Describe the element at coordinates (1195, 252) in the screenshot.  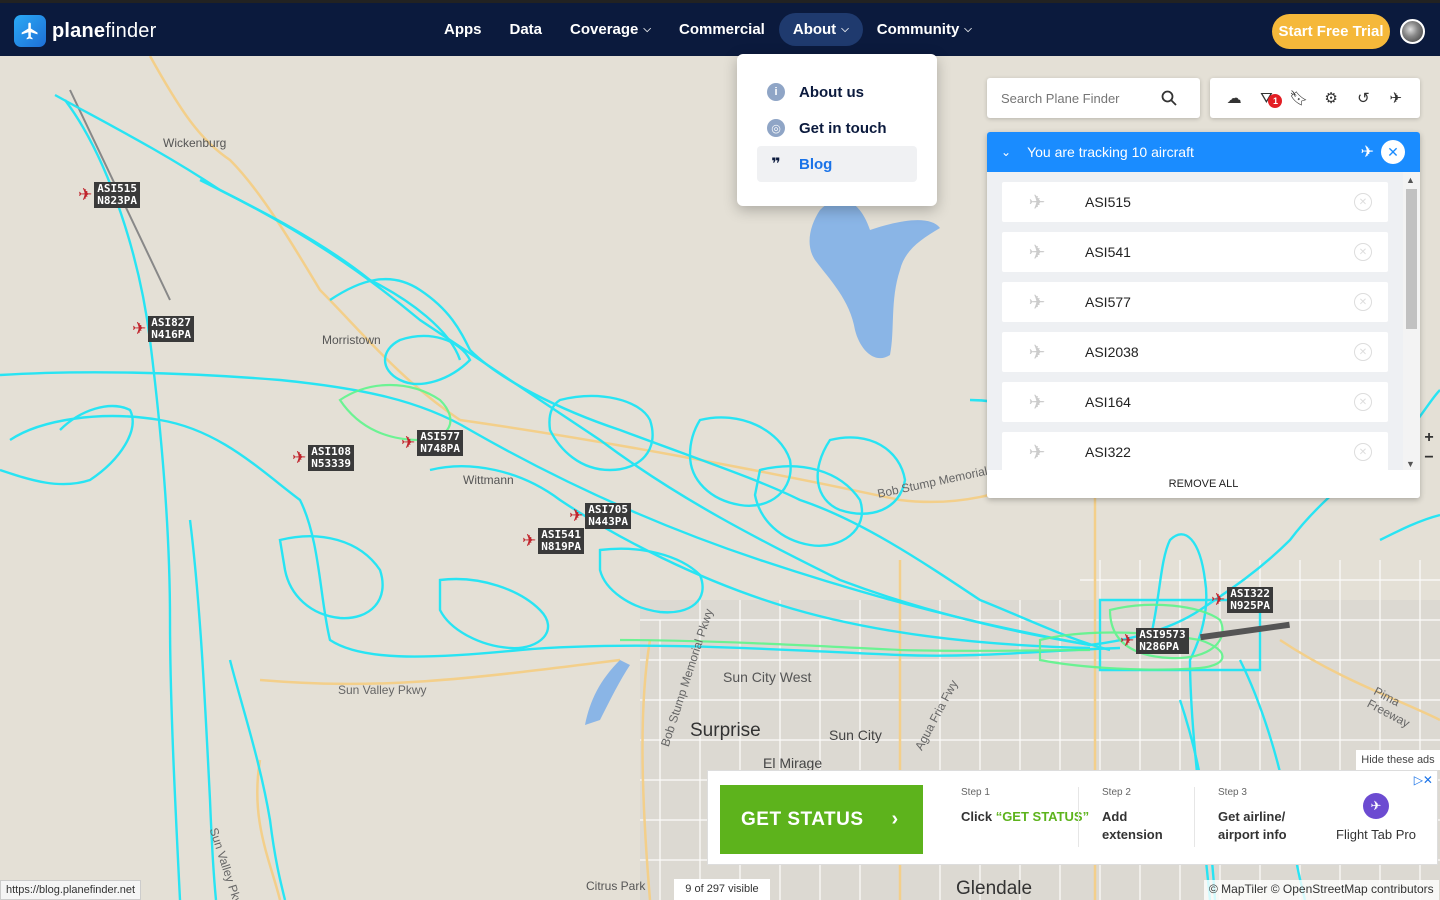
I see `list-item: ✈ ASI541 ✕` at that location.